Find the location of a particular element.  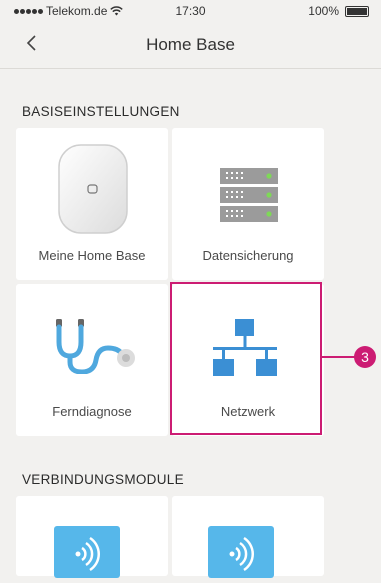

battery-icon is located at coordinates (357, 11).